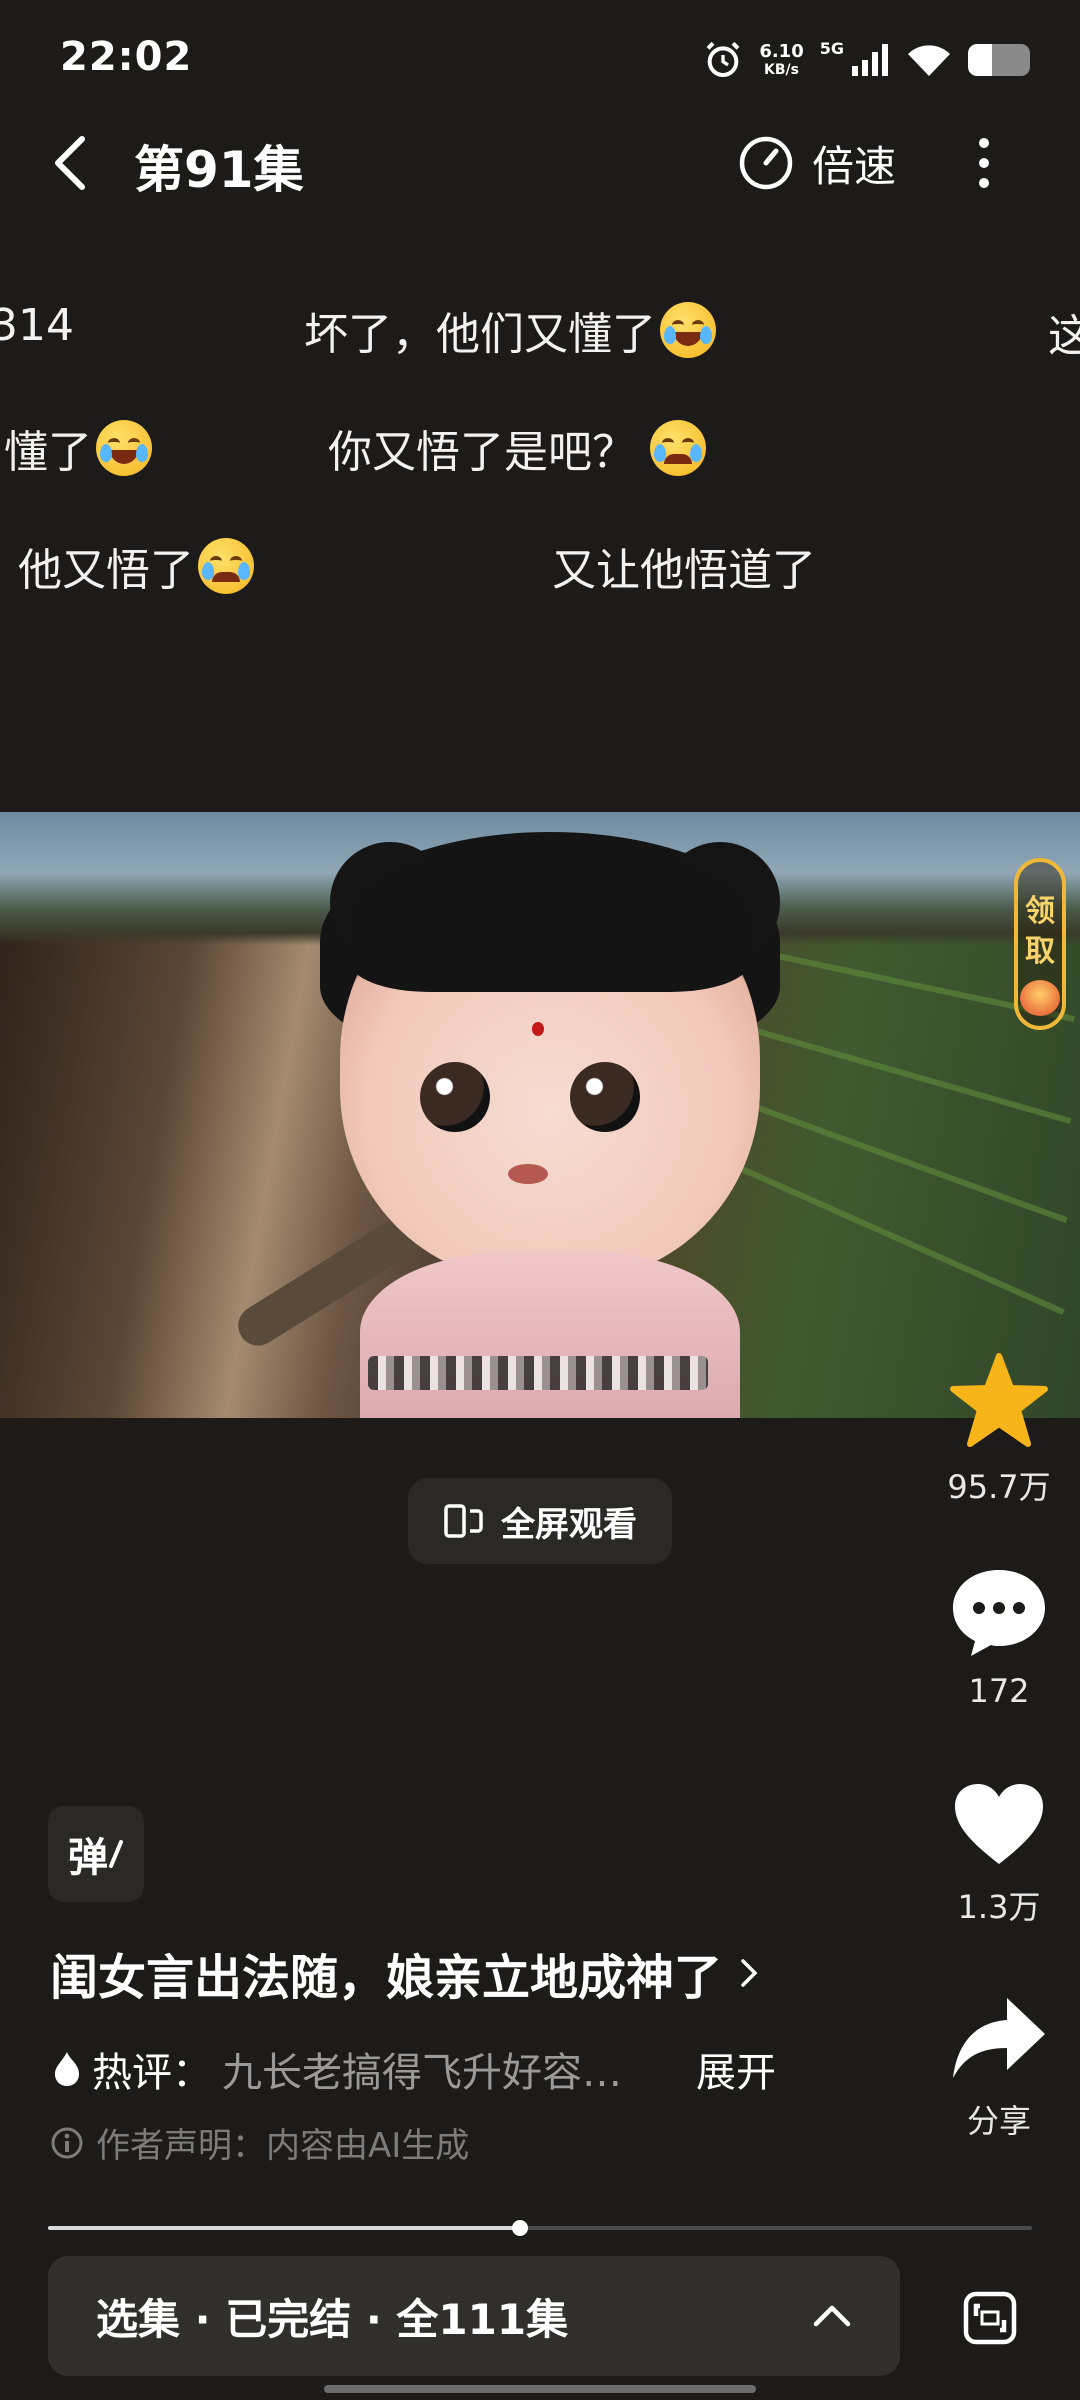 The image size is (1080, 2400). What do you see at coordinates (999, 1487) in the screenshot?
I see `favorite-count: 95.7万` at bounding box center [999, 1487].